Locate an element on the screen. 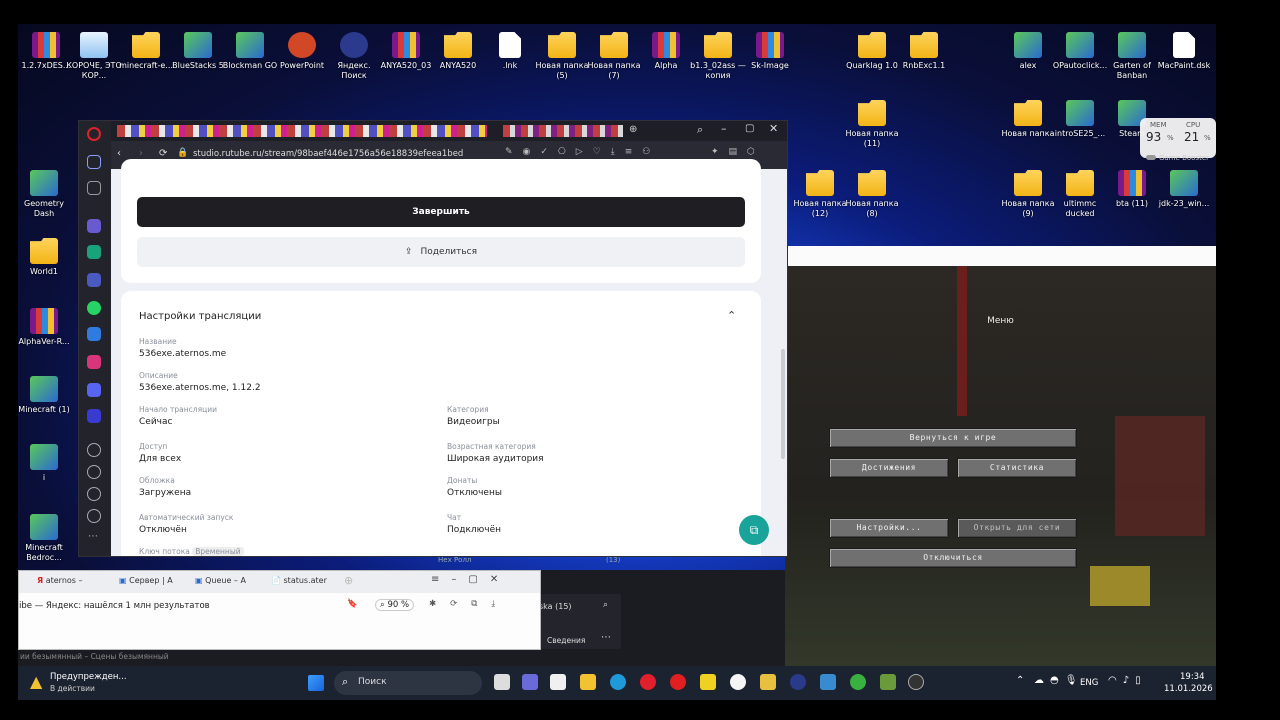  yandex-tab-3: ▣ Queue – A is located at coordinates (220, 580).